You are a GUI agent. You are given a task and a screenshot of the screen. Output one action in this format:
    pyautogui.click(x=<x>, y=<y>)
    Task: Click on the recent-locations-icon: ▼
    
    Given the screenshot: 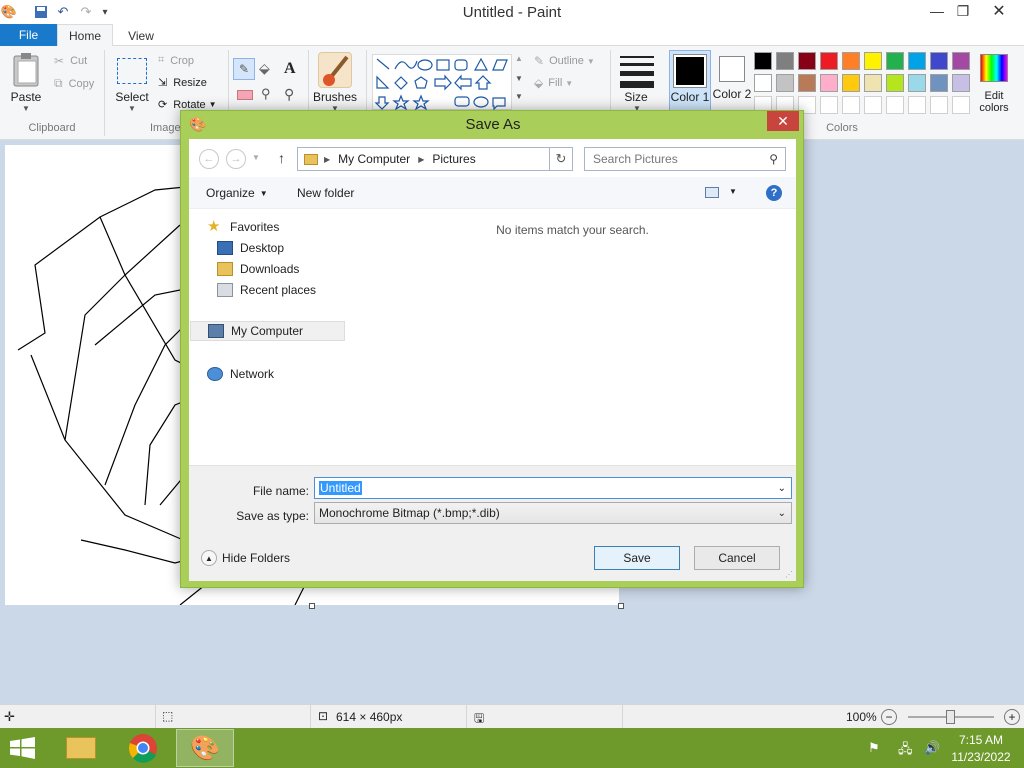 What is the action you would take?
    pyautogui.click(x=256, y=157)
    